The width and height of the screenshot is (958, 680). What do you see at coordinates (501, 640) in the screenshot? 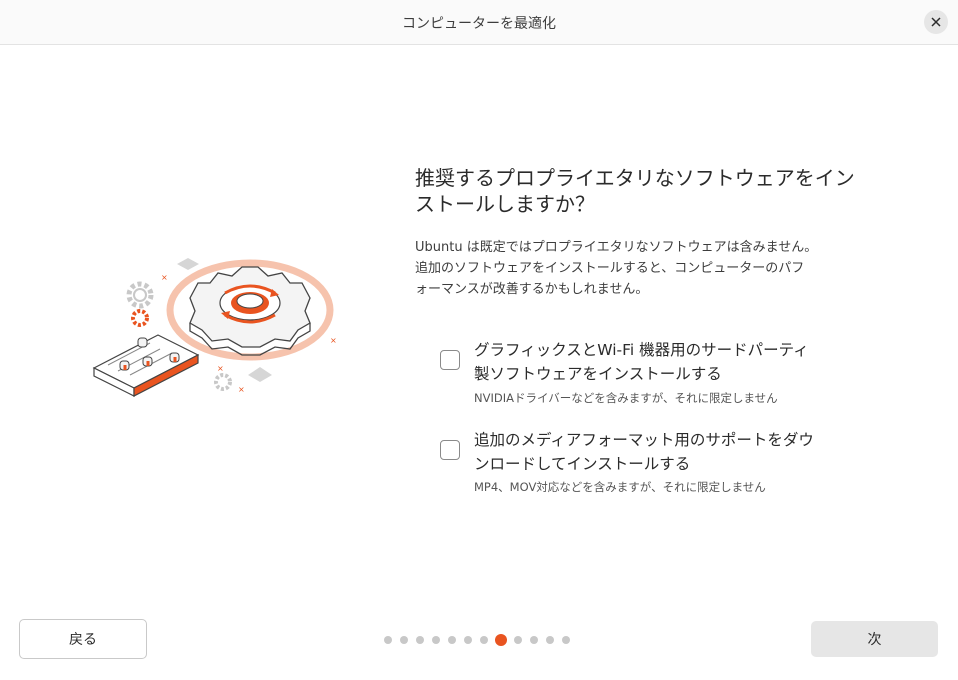
I see `page-dot-active` at bounding box center [501, 640].